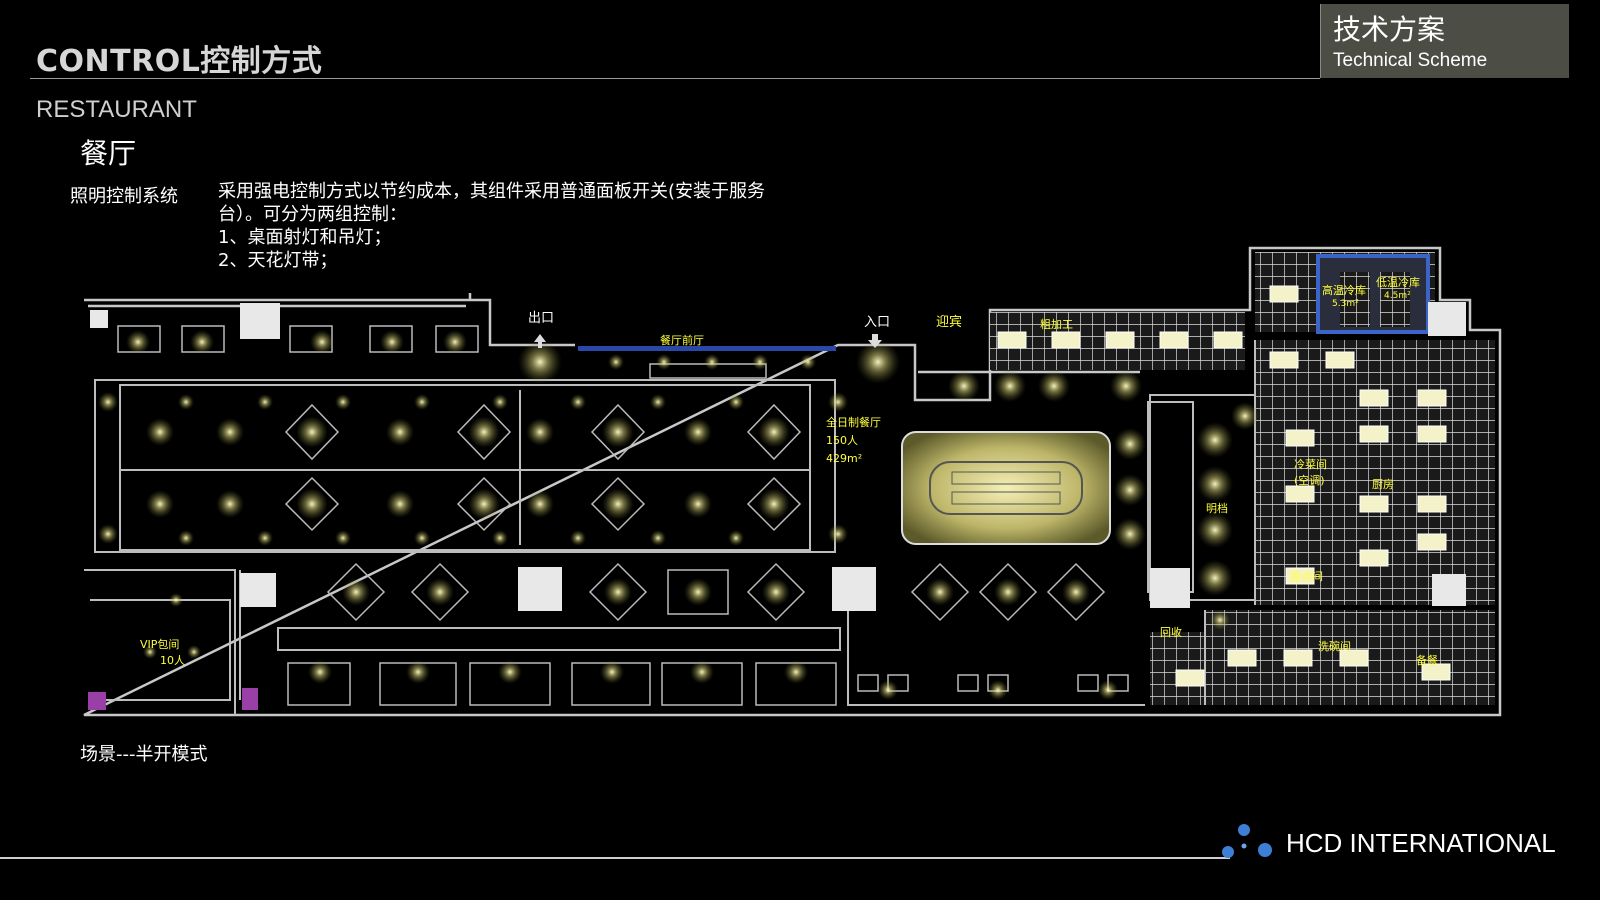 The width and height of the screenshot is (1600, 900). What do you see at coordinates (1056, 324) in the screenshot?
I see `label-rough: 粗加工` at bounding box center [1056, 324].